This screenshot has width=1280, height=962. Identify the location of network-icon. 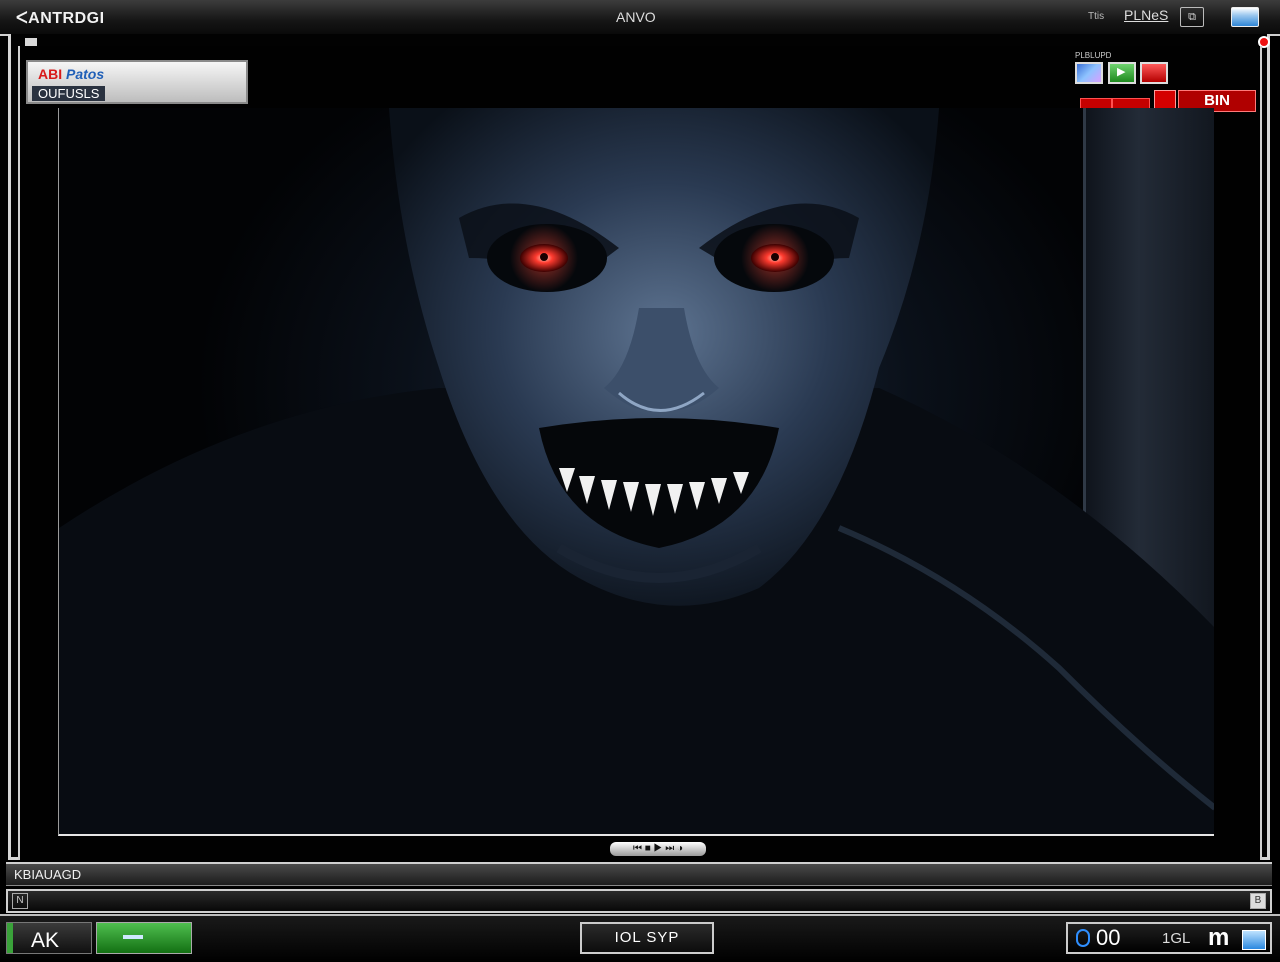
(1083, 938).